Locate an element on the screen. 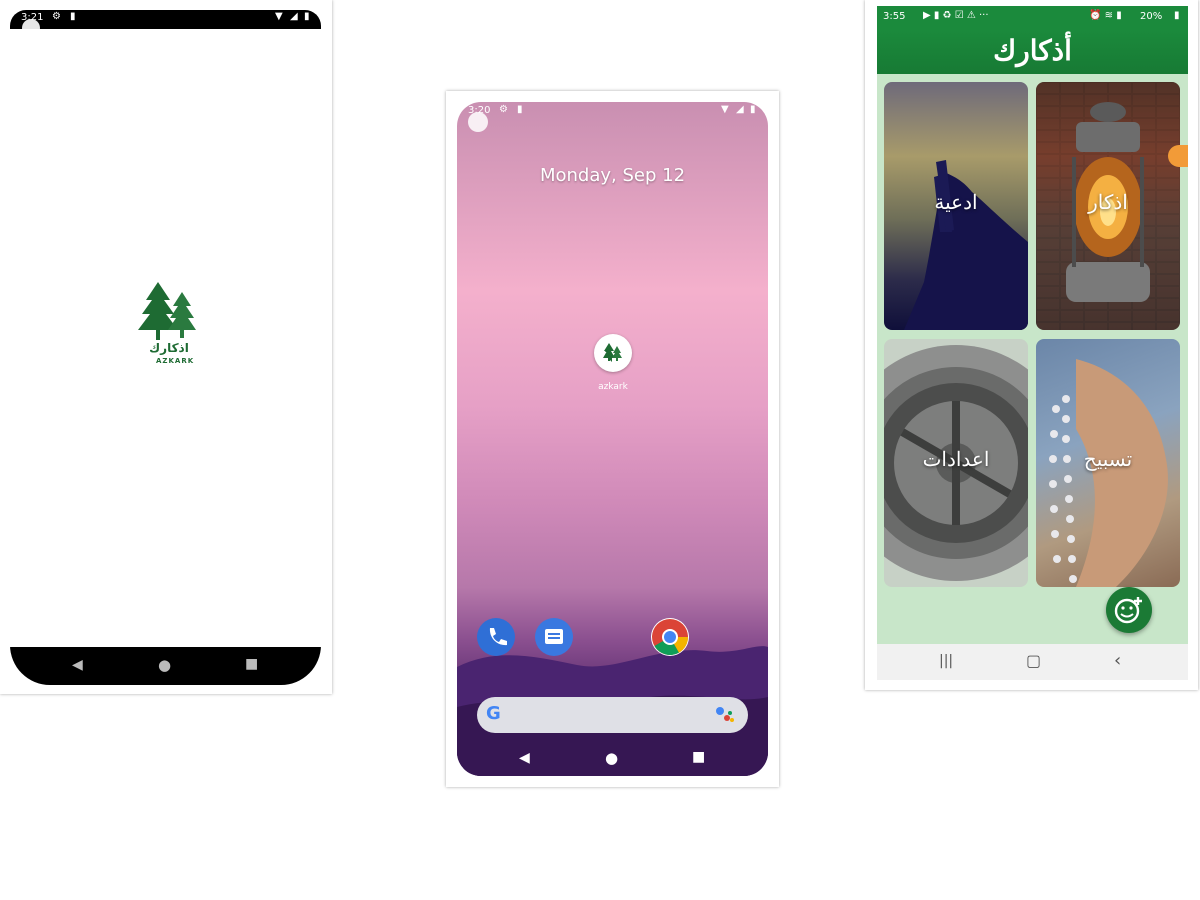 The image size is (1200, 900). navigation-bar: ||| ▢ ‹ is located at coordinates (1032, 662).